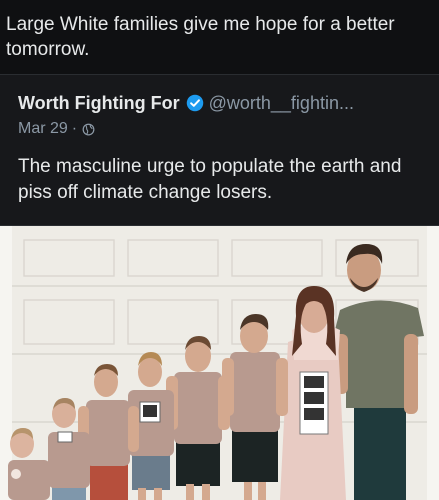  I want to click on quoted-post-date: Mar 29, so click(43, 129).